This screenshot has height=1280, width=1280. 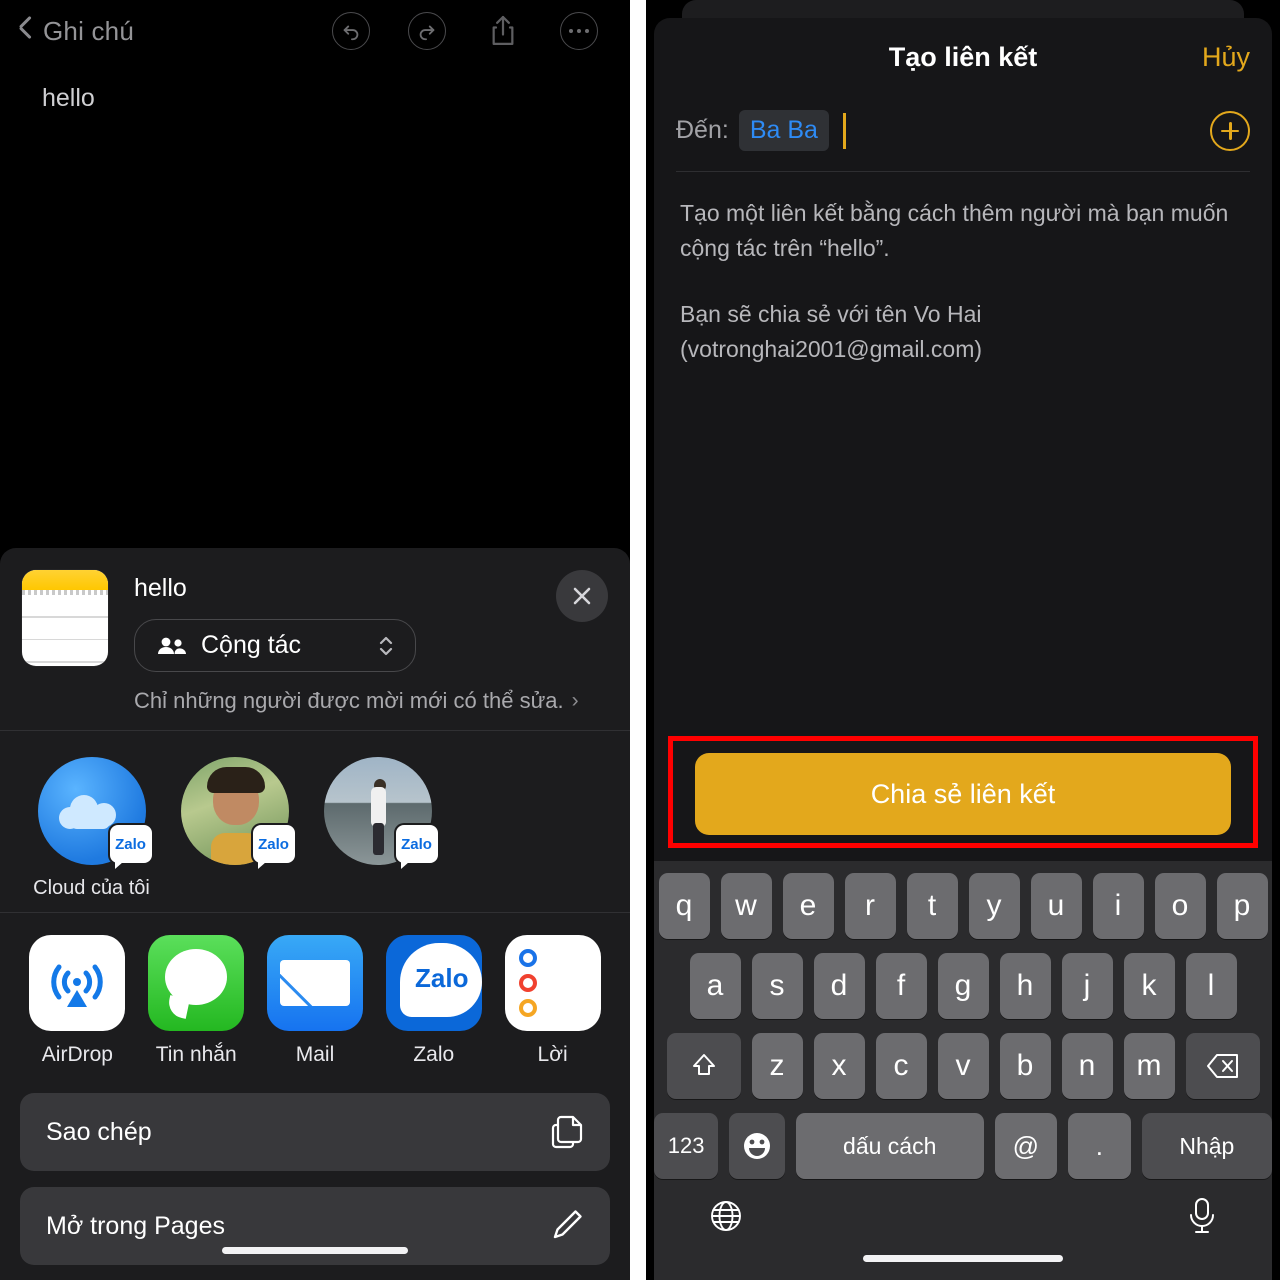 I want to click on share-app-airdrop: AirDrop, so click(x=77, y=1001).